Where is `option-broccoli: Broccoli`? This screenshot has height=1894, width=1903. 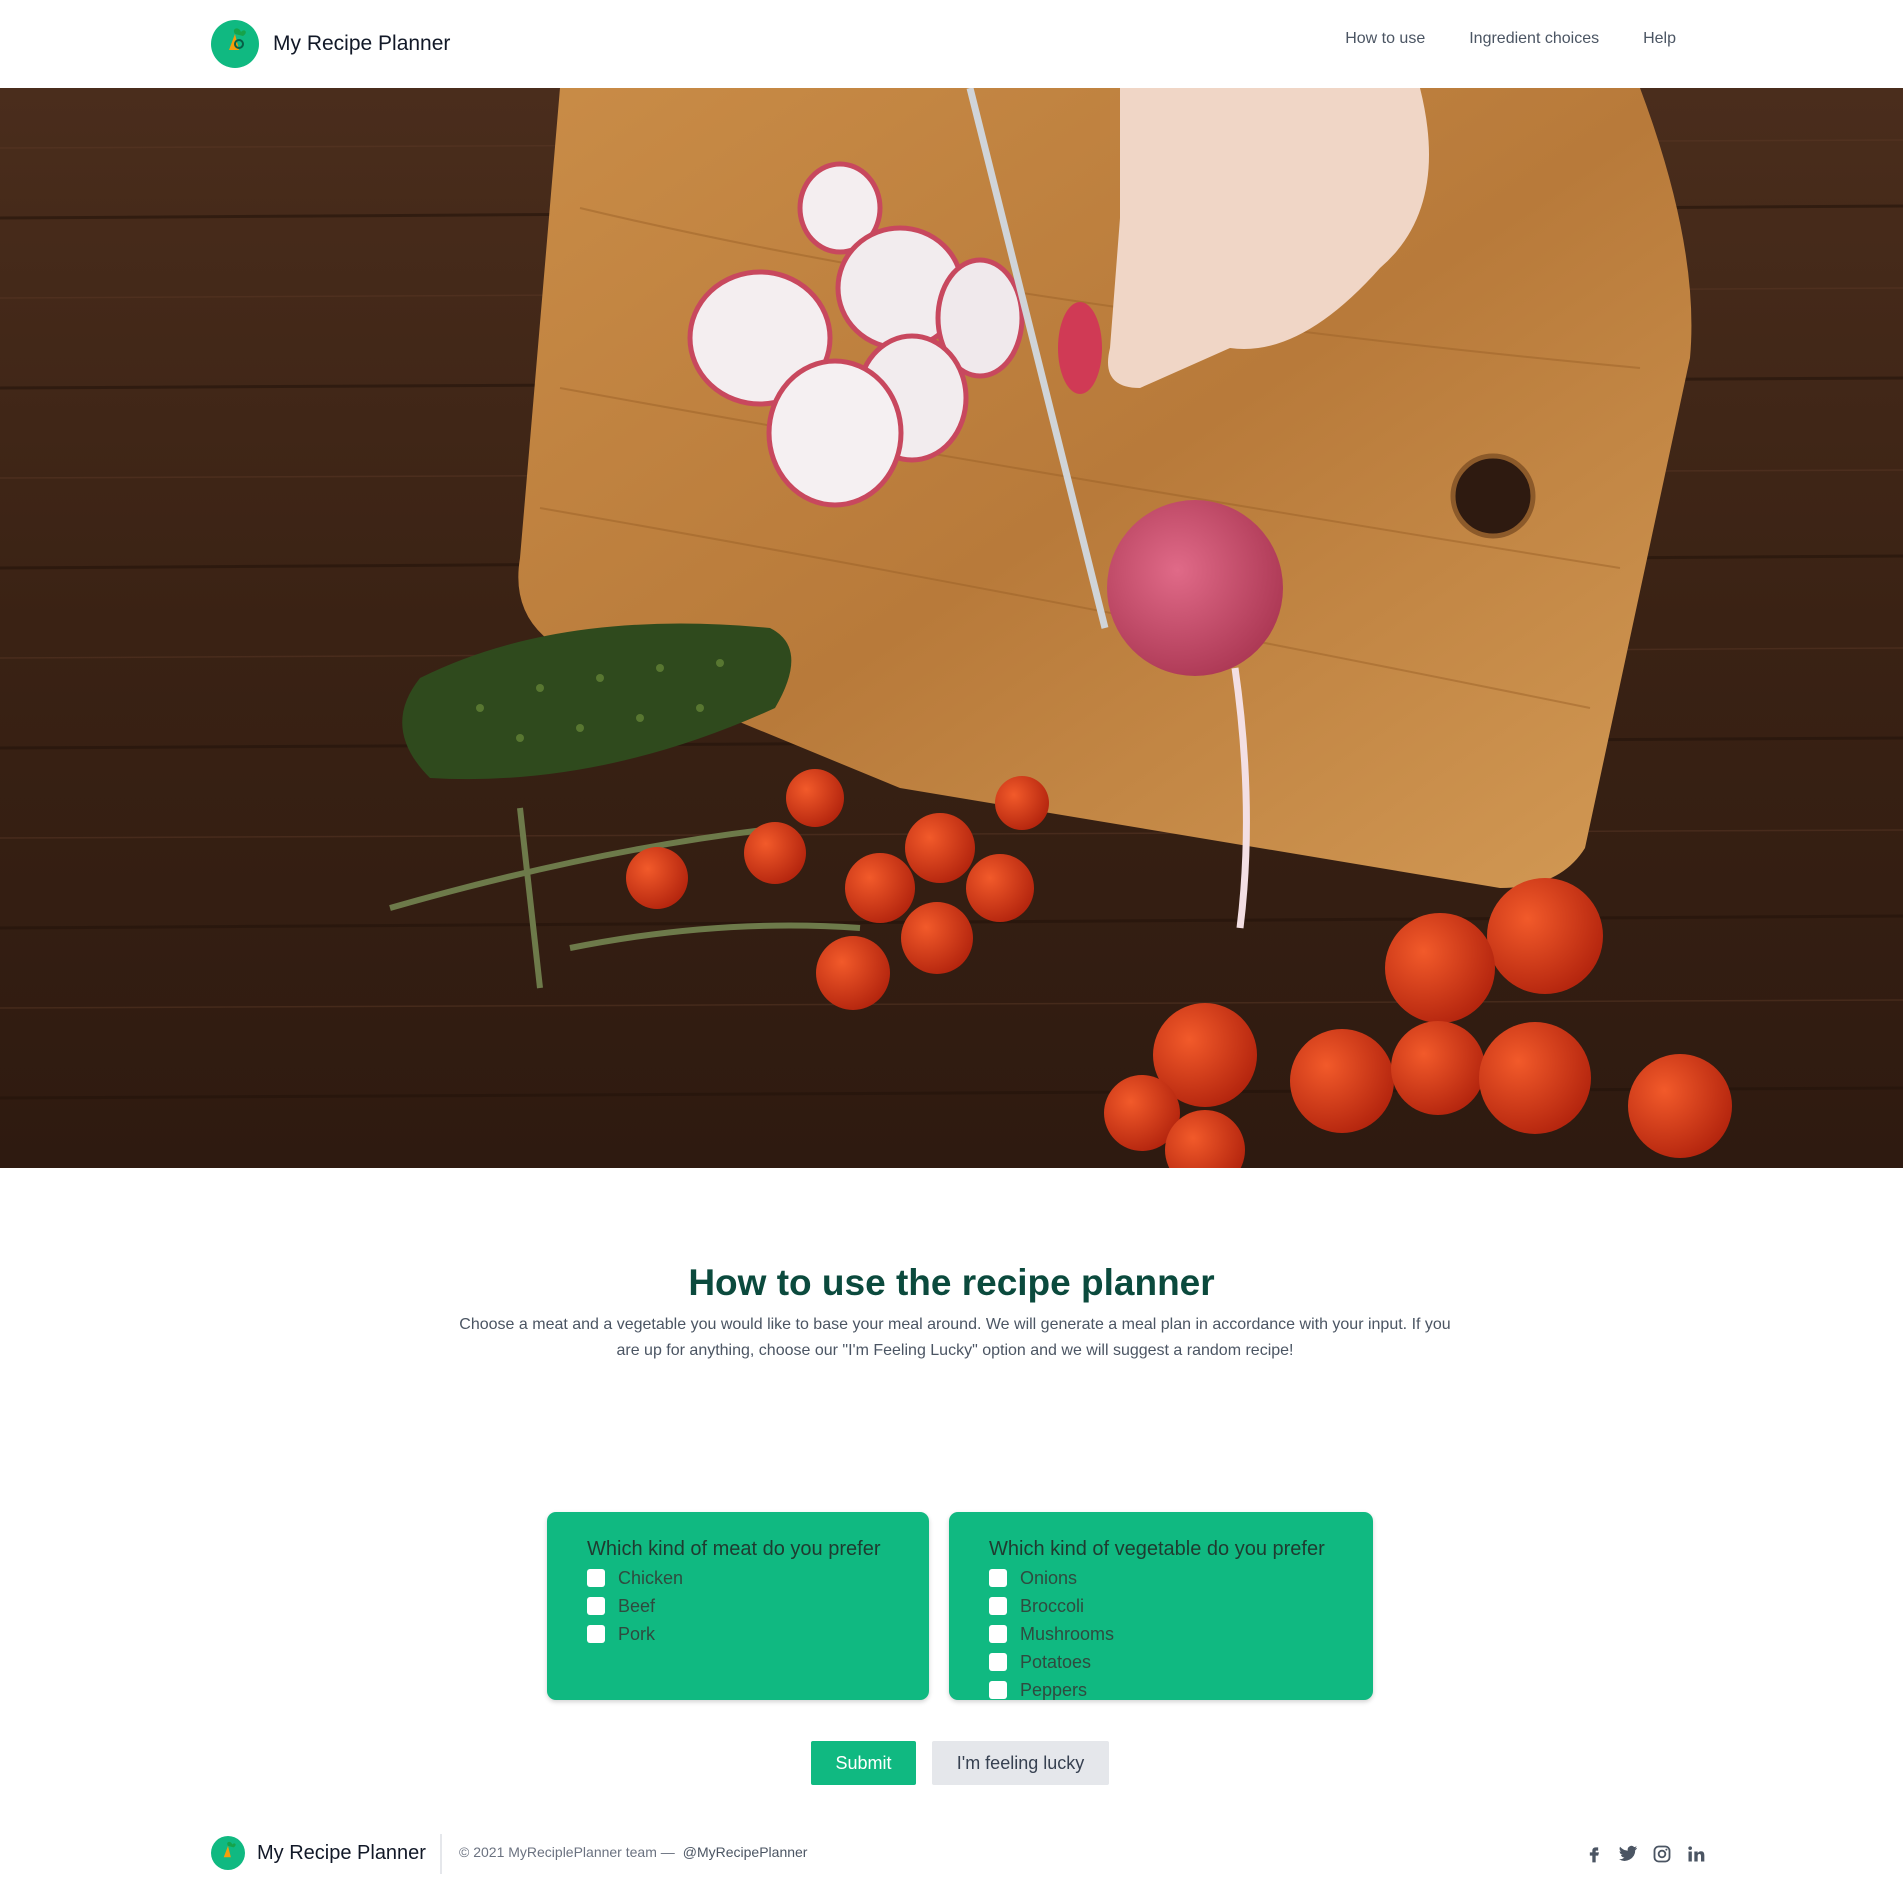
option-broccoli: Broccoli is located at coordinates (1161, 1606).